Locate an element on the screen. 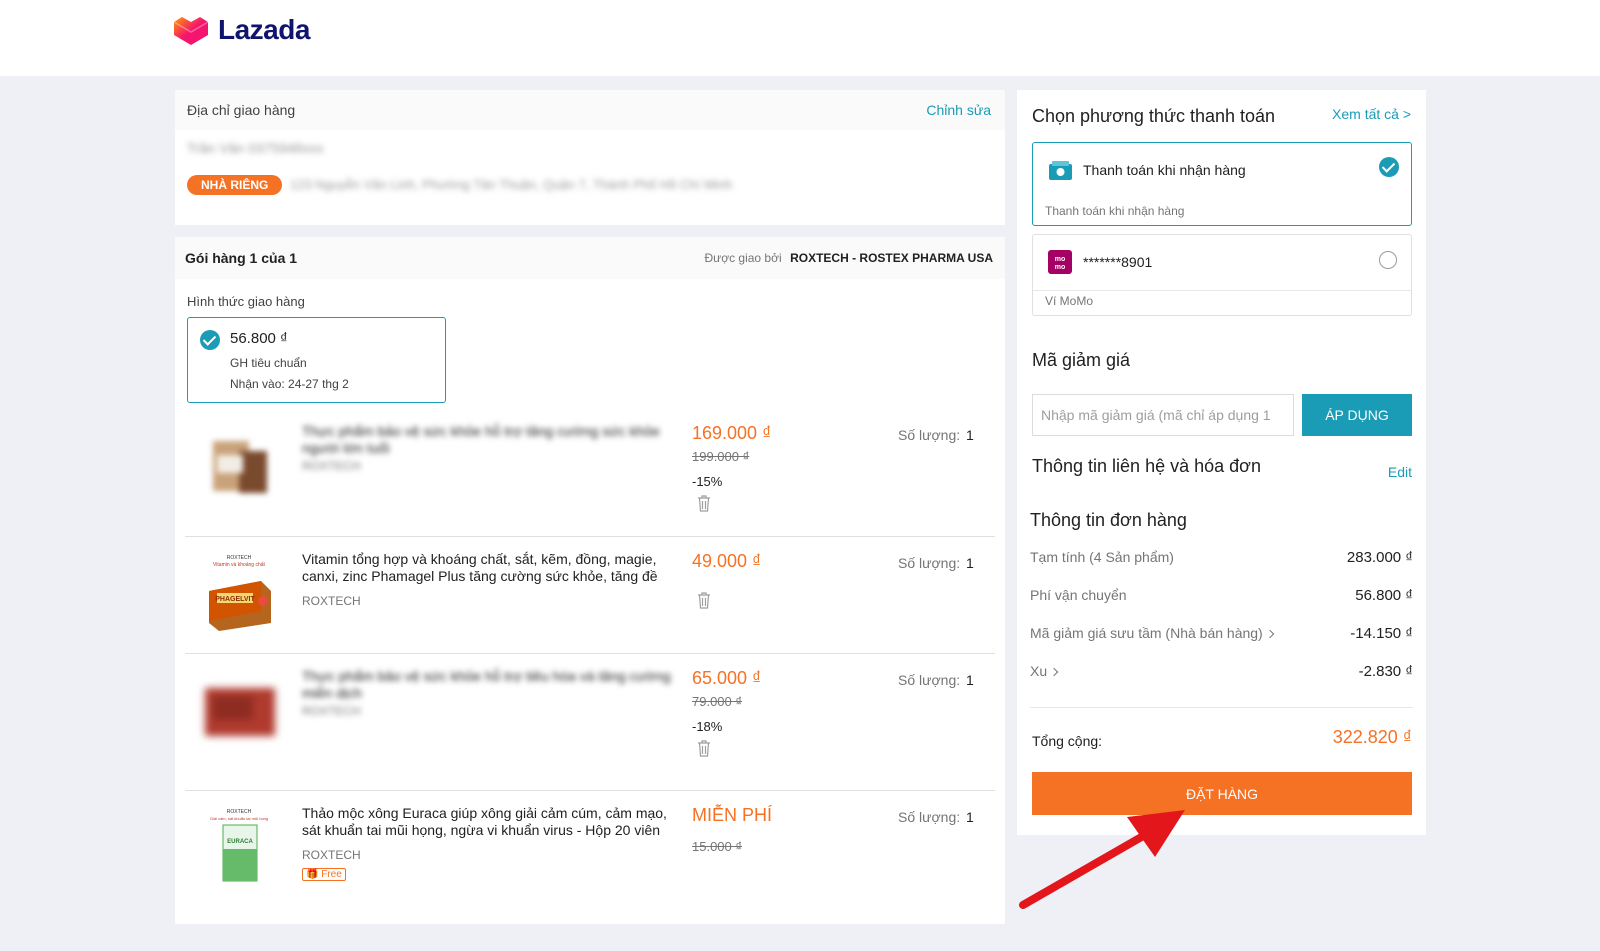 This screenshot has height=951, width=1600. edit-contact-link: Edit is located at coordinates (1400, 472).